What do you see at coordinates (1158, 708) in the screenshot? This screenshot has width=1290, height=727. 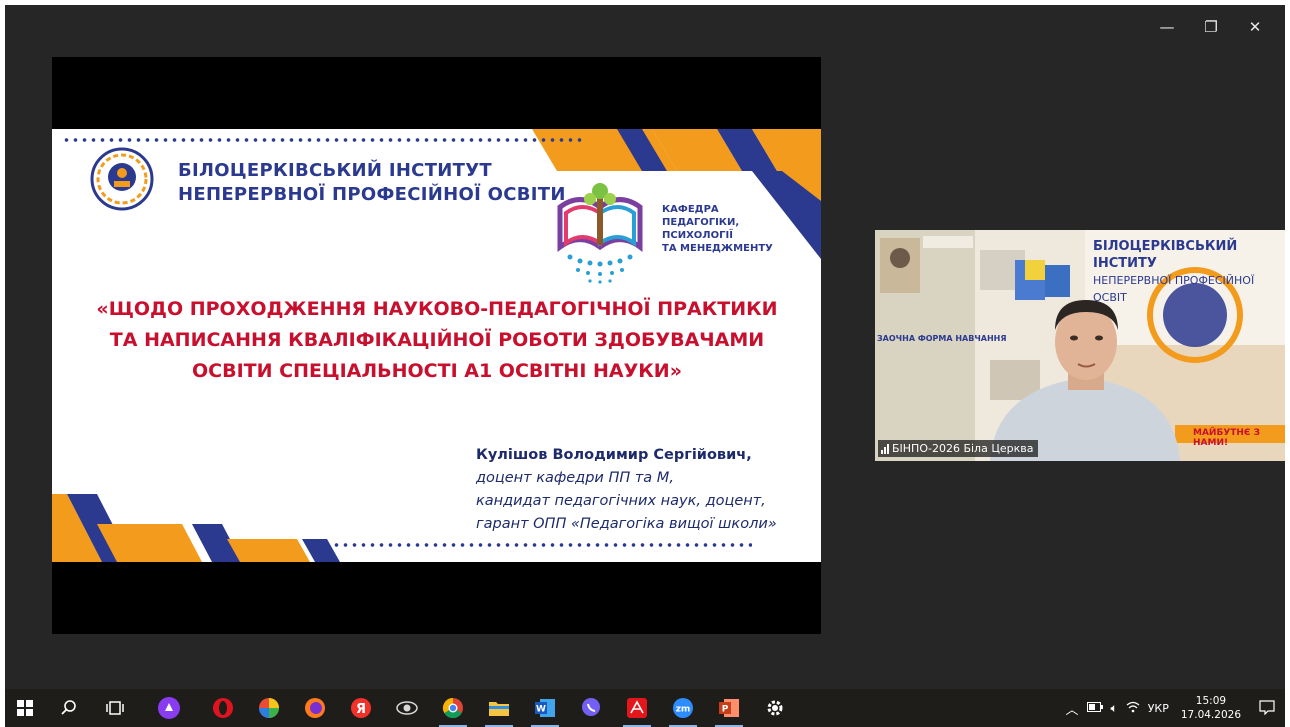 I see `input-language: УКР` at bounding box center [1158, 708].